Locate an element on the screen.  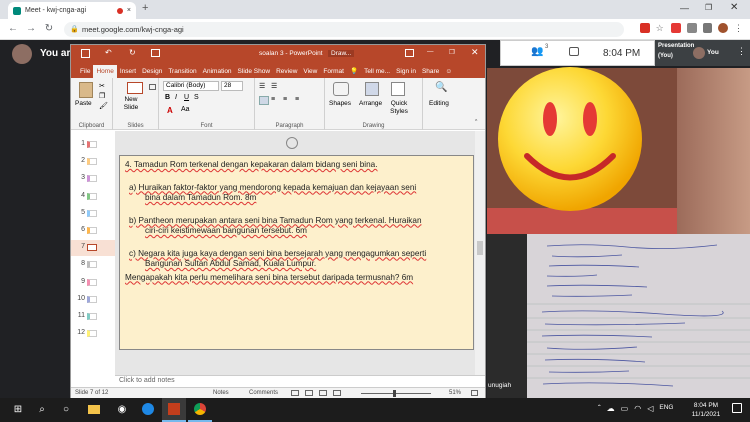
slide-thumbnail: 12 is located at coordinates (93, 334).